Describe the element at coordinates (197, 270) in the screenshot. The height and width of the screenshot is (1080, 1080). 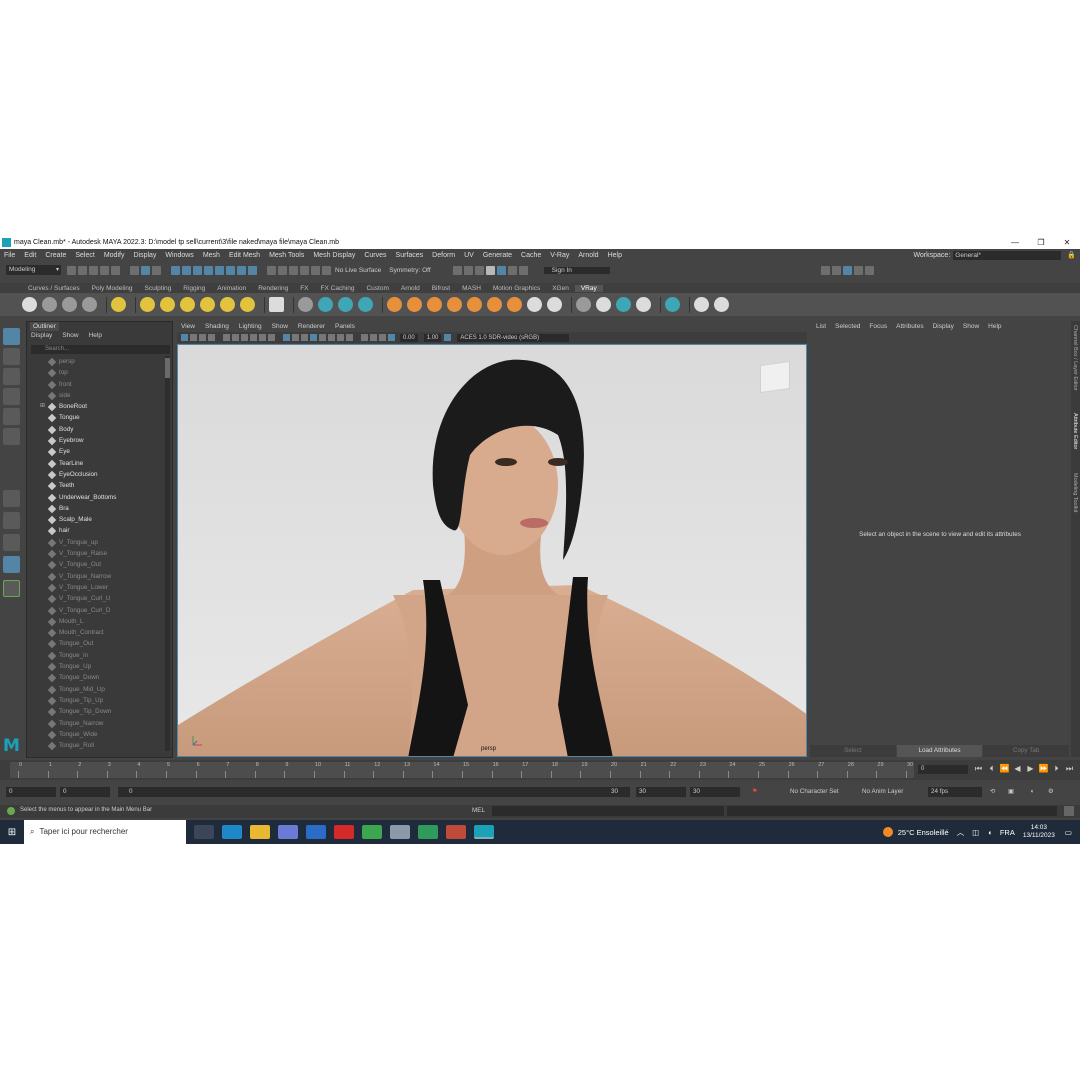
I see `mask-surfaces-icon` at that location.